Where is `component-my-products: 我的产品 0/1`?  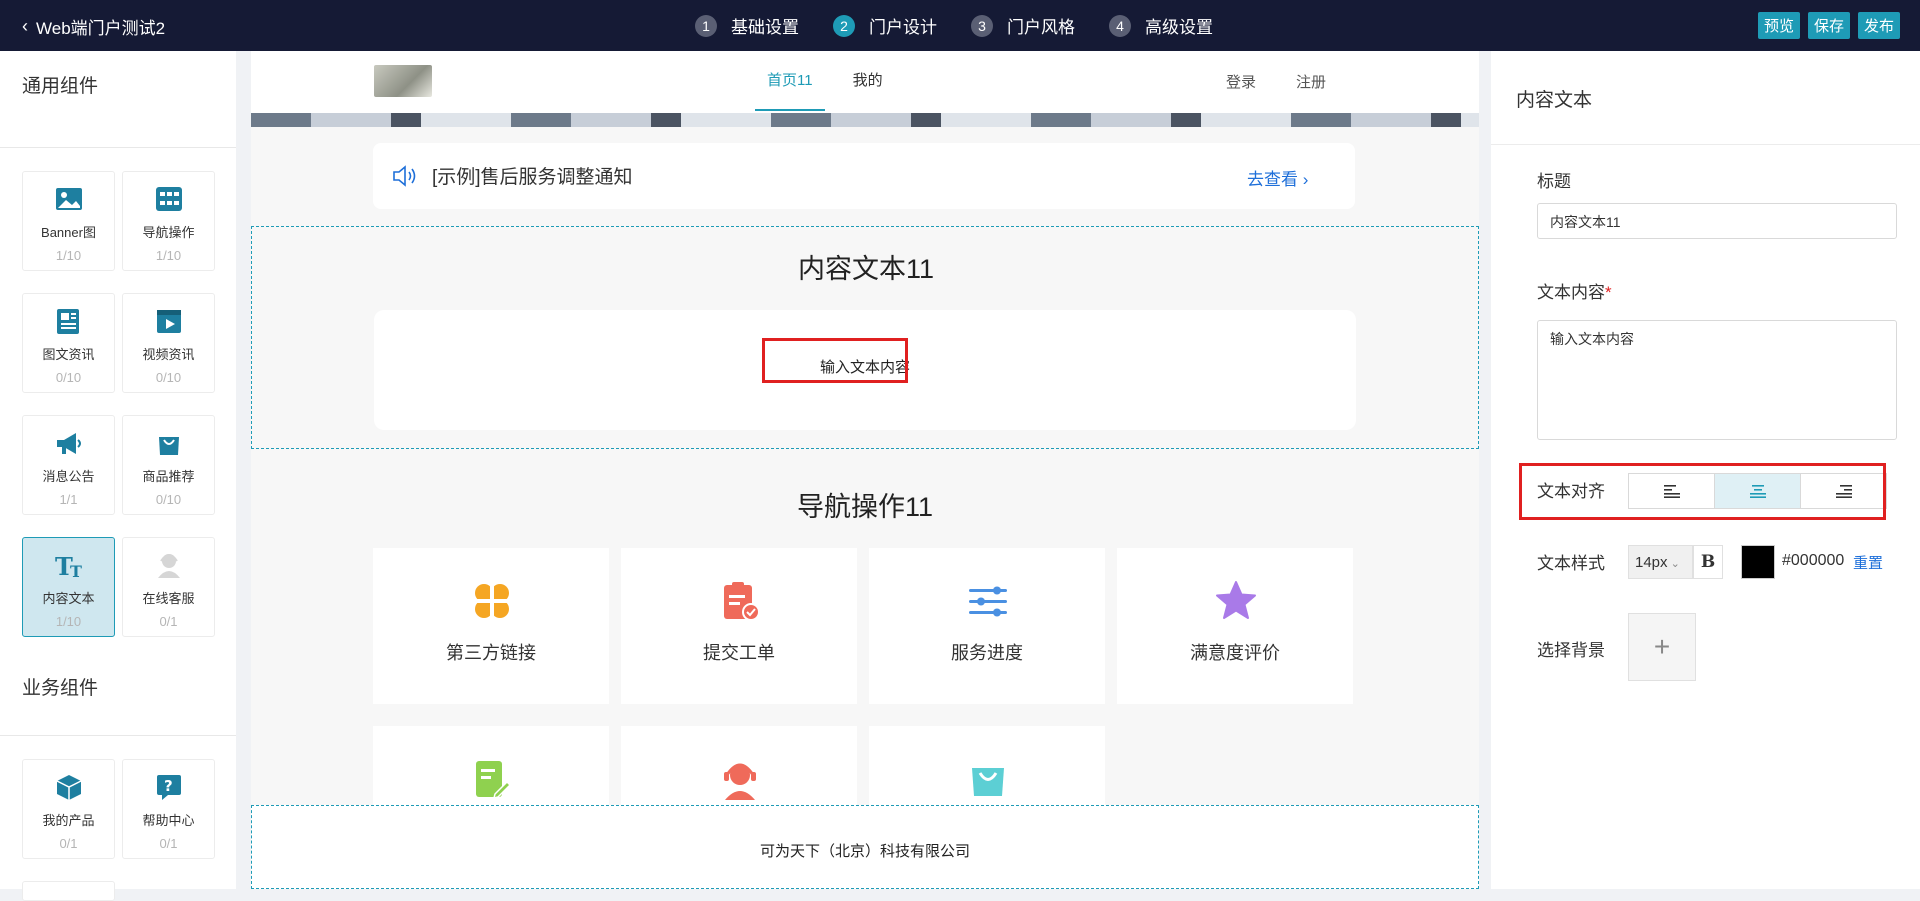
component-my-products: 我的产品 0/1 is located at coordinates (68, 809).